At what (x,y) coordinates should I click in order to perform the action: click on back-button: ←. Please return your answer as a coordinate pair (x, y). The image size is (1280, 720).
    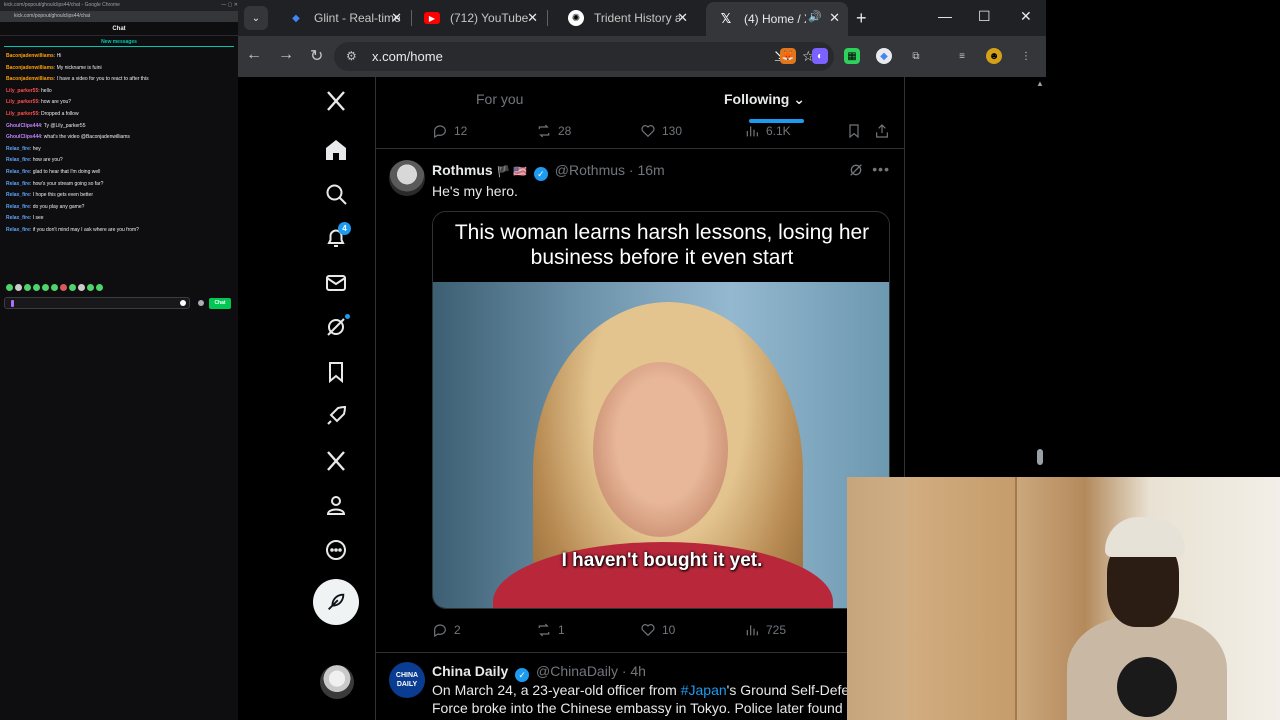
    Looking at the image, I should click on (254, 55).